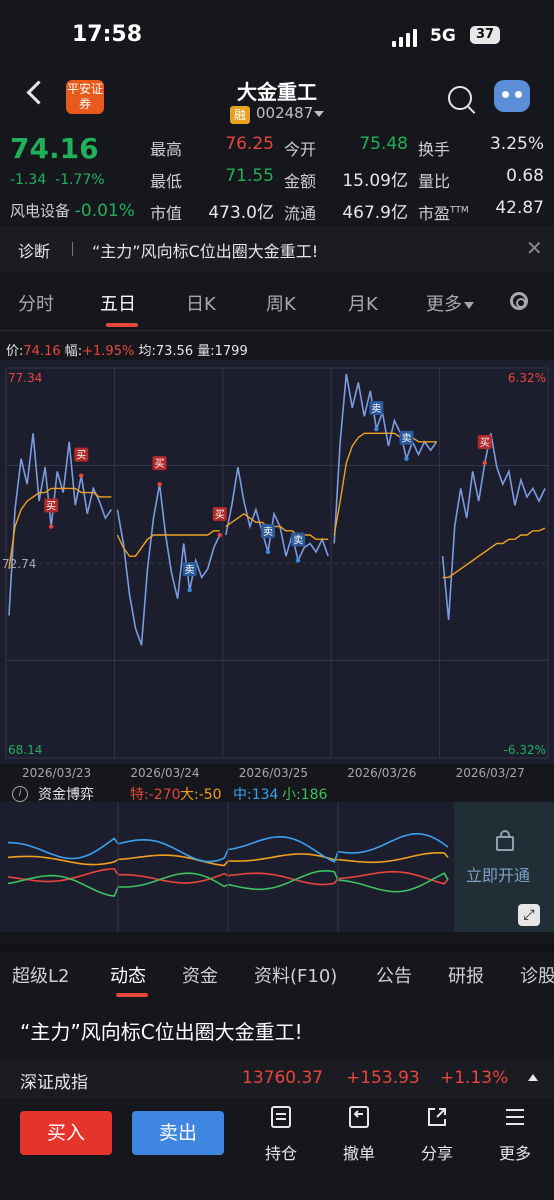 The width and height of the screenshot is (554, 1200). What do you see at coordinates (42, 351) in the screenshot?
I see `price-value: 74.16` at bounding box center [42, 351].